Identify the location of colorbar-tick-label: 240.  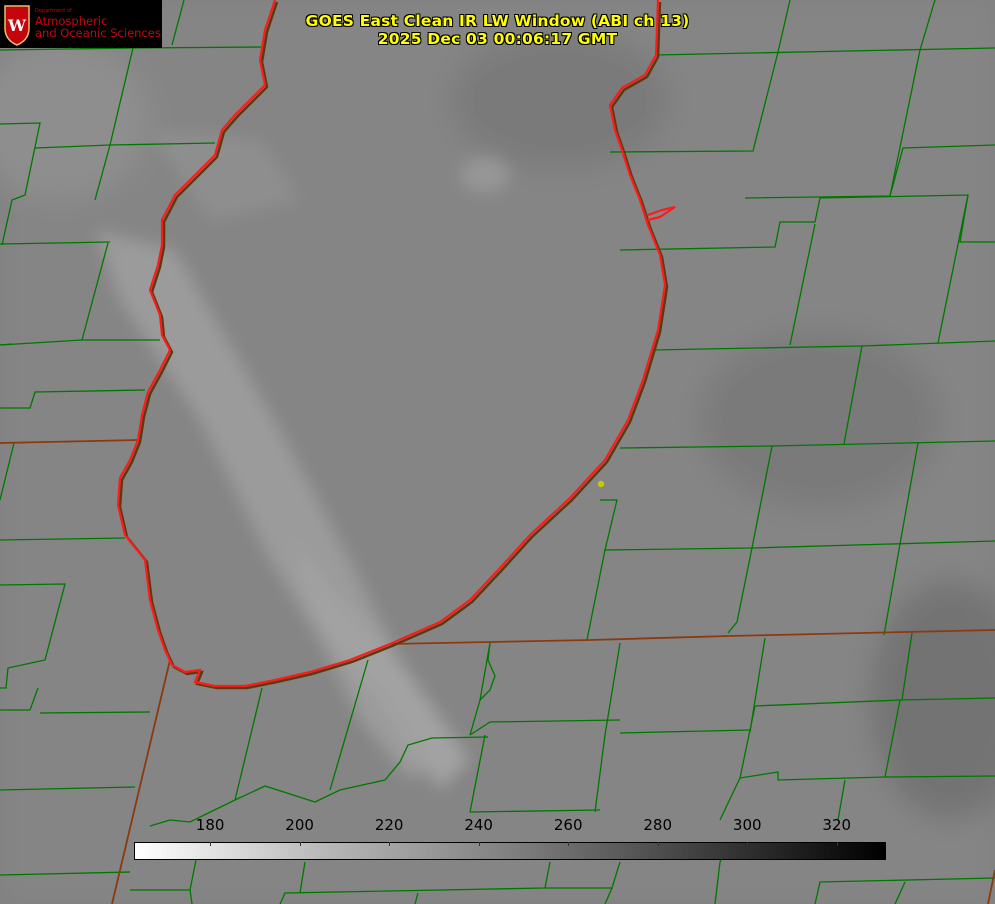
(478, 825).